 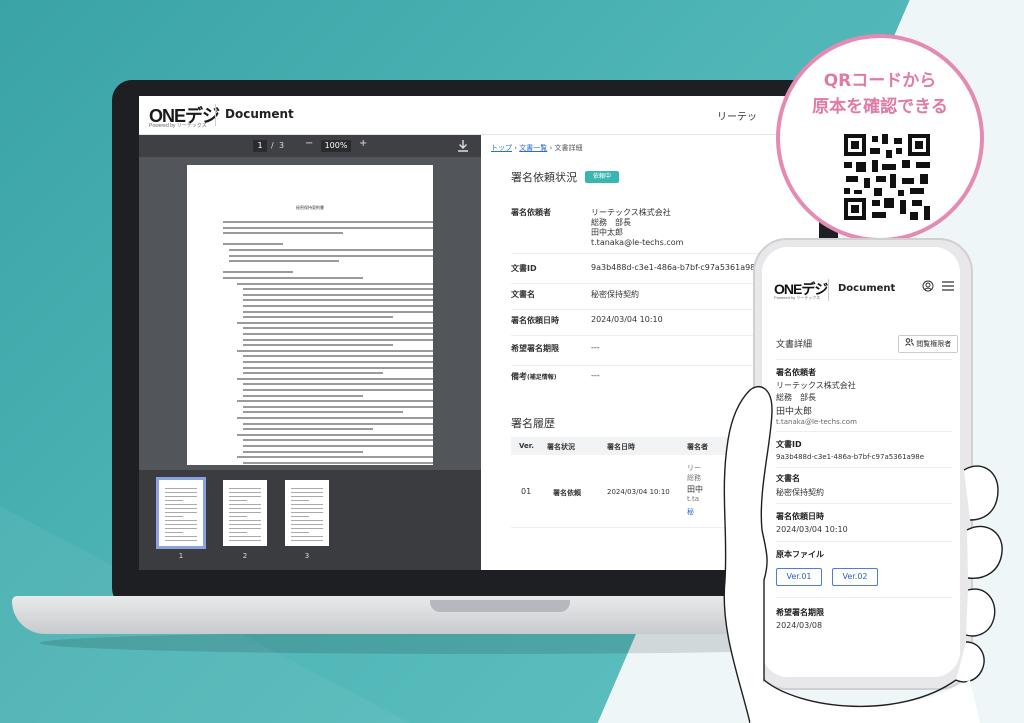 I want to click on user-account-icon, so click(x=928, y=286).